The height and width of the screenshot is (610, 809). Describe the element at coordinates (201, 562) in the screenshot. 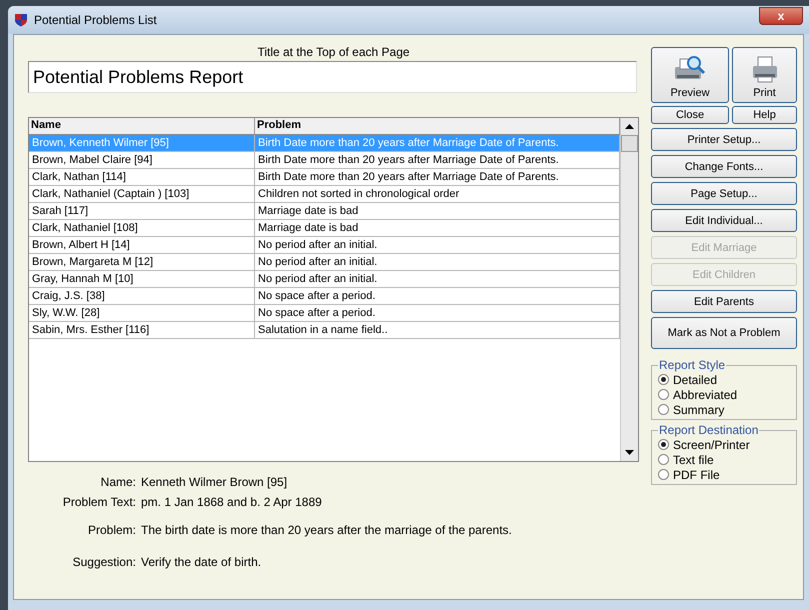

I see `detail-value: Verify the date of birth.` at that location.